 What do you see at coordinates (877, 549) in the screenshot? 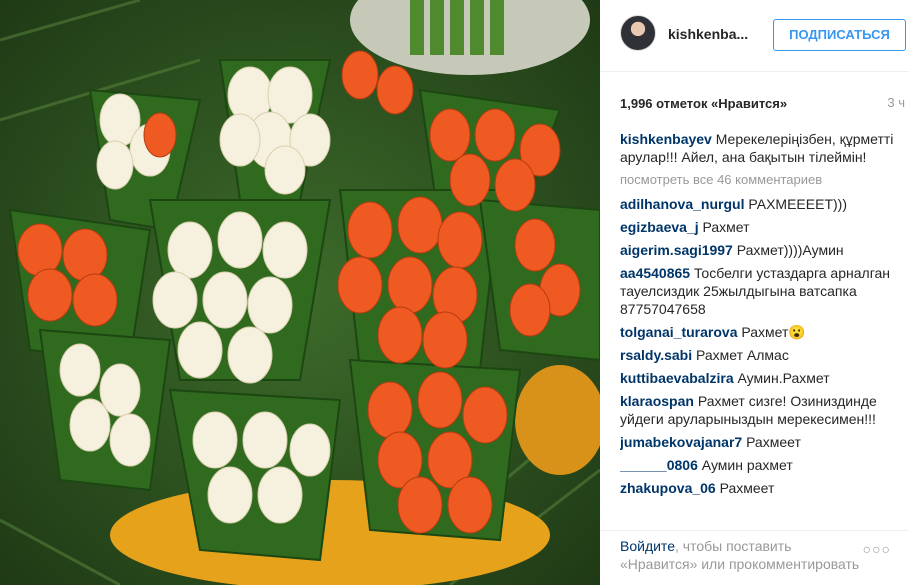
I see `more-options-icon: ○○○` at bounding box center [877, 549].